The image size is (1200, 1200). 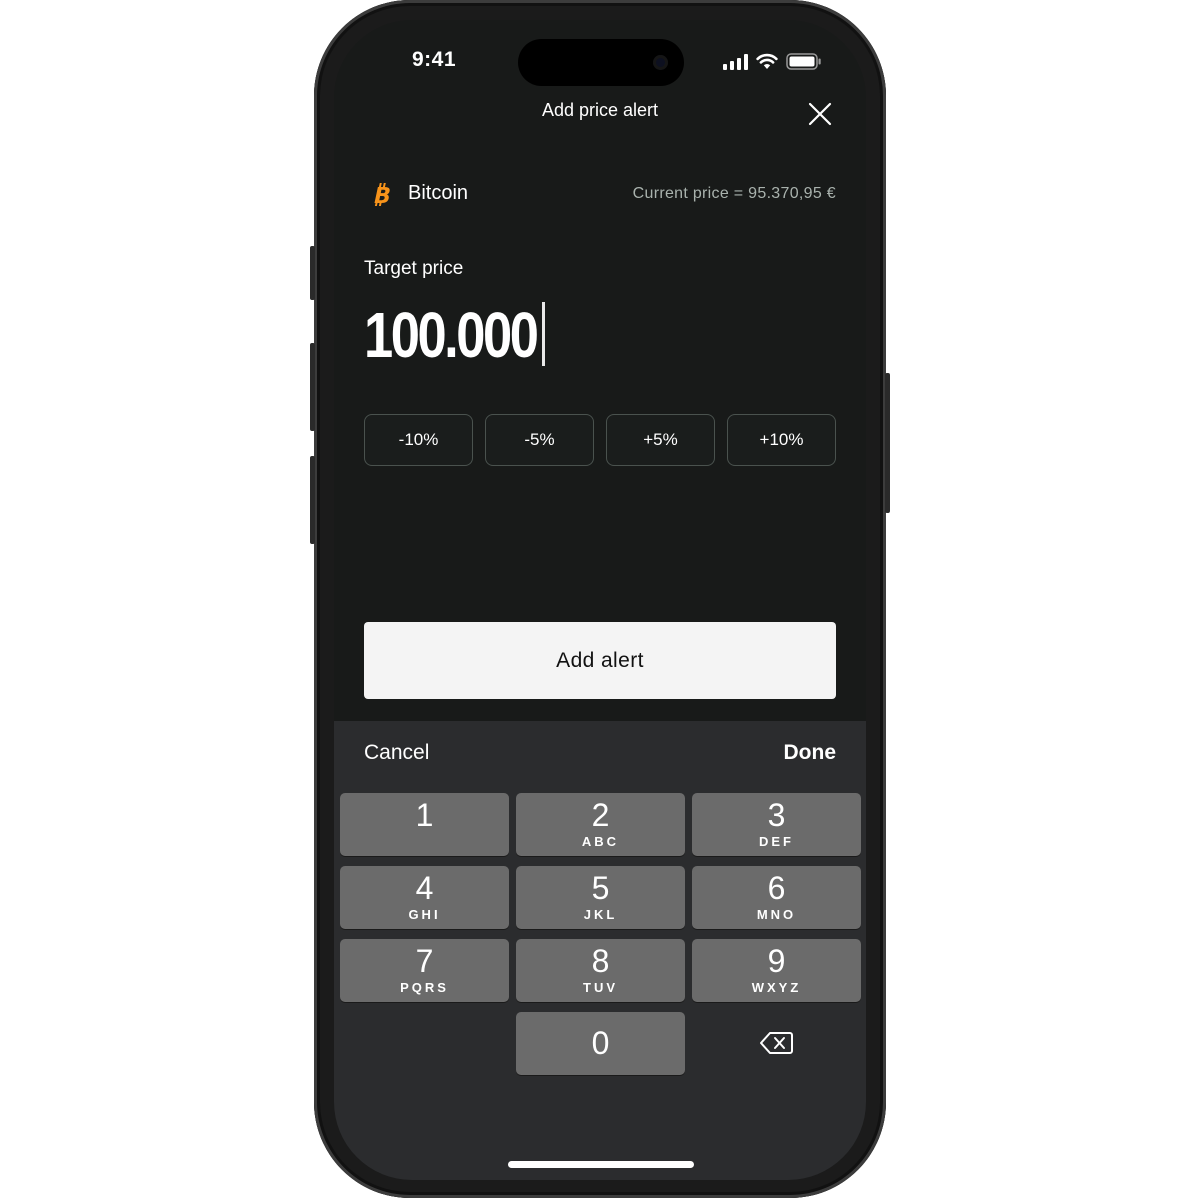 What do you see at coordinates (418, 440) in the screenshot?
I see `minus-10-percent-button: -10%` at bounding box center [418, 440].